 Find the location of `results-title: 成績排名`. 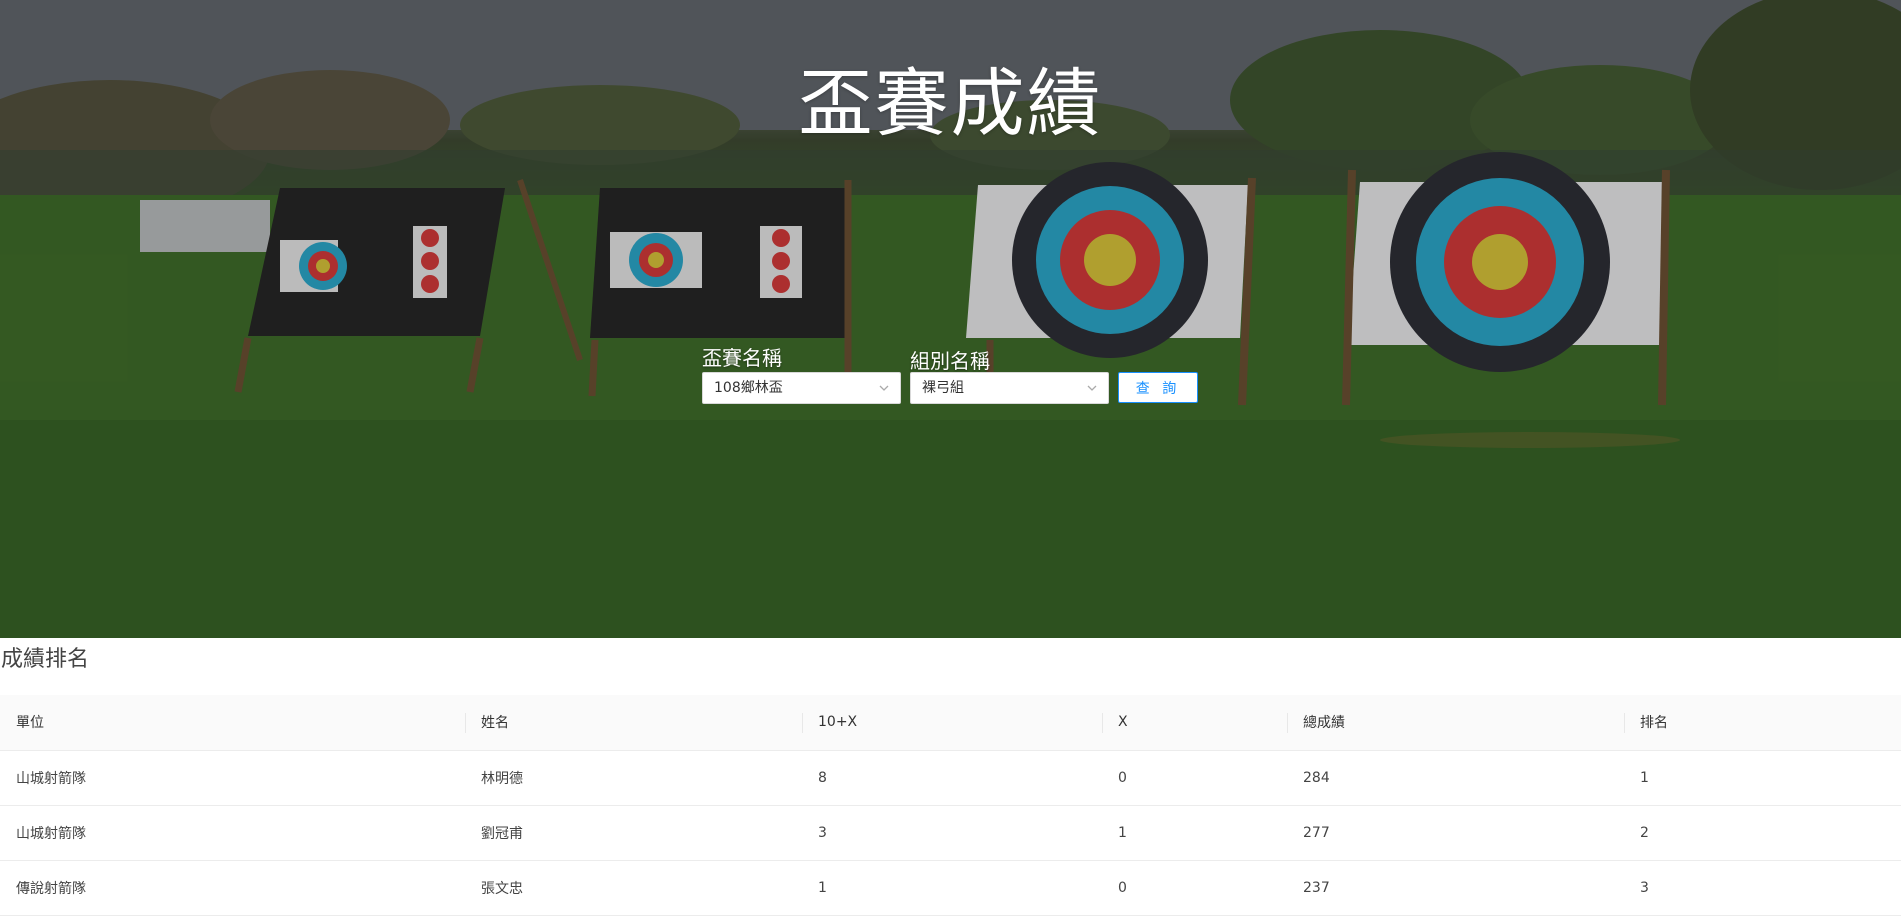

results-title: 成績排名 is located at coordinates (45, 659).